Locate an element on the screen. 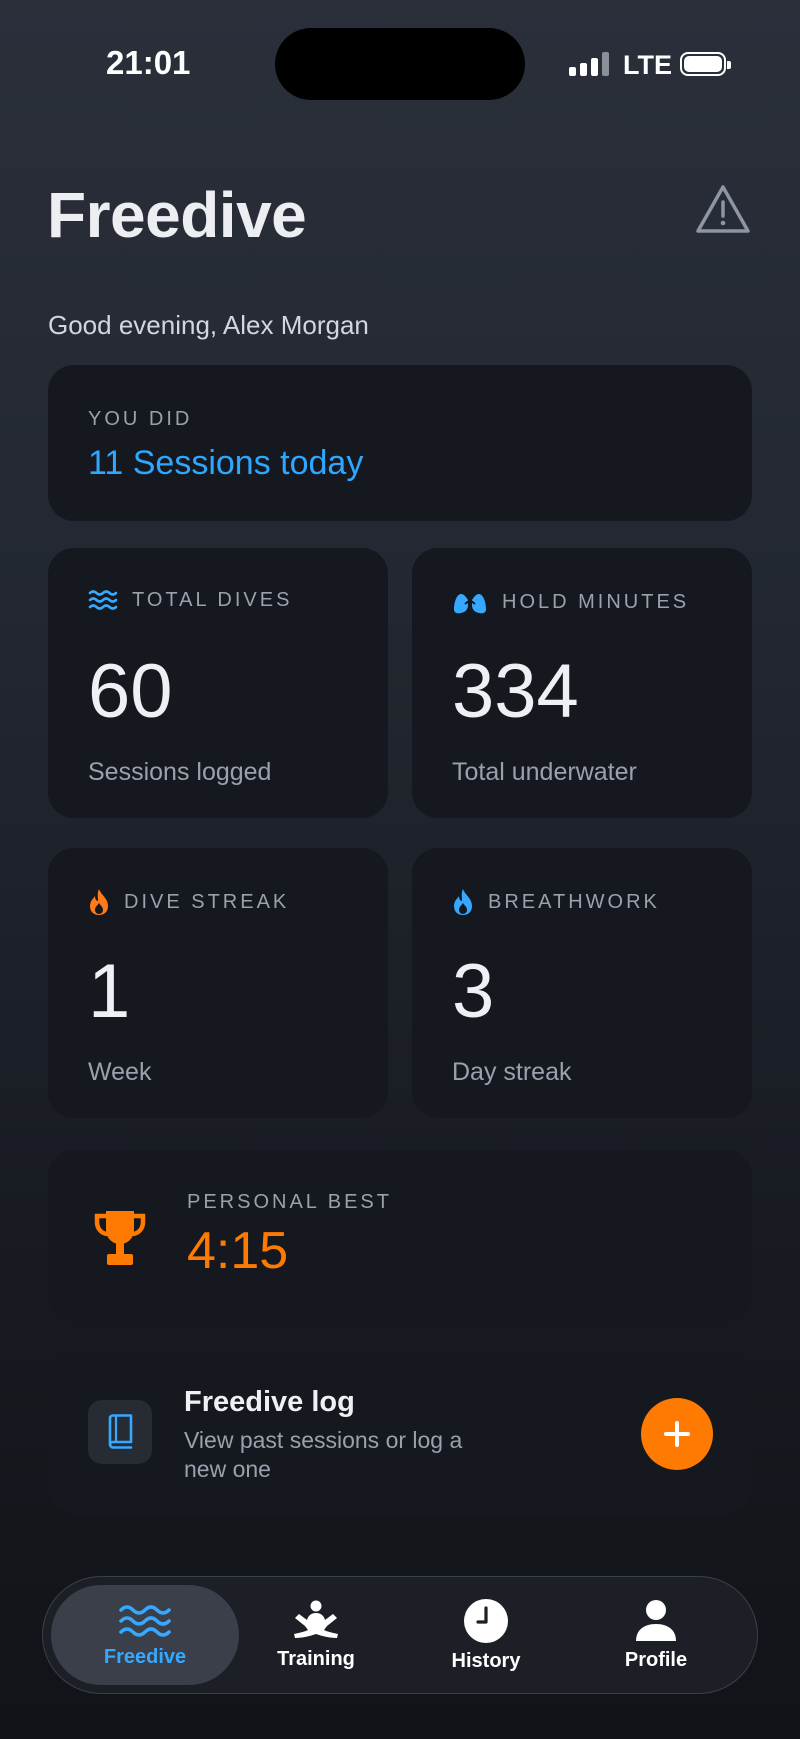  tab-label: History is located at coordinates (486, 1660).